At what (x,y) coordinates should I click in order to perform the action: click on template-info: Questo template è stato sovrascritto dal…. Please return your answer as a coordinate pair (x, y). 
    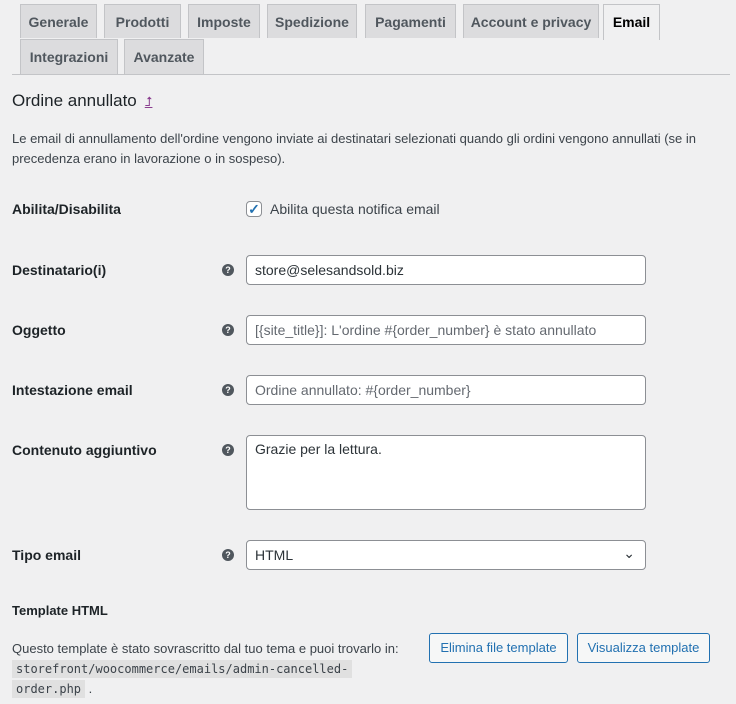
    Looking at the image, I should click on (212, 669).